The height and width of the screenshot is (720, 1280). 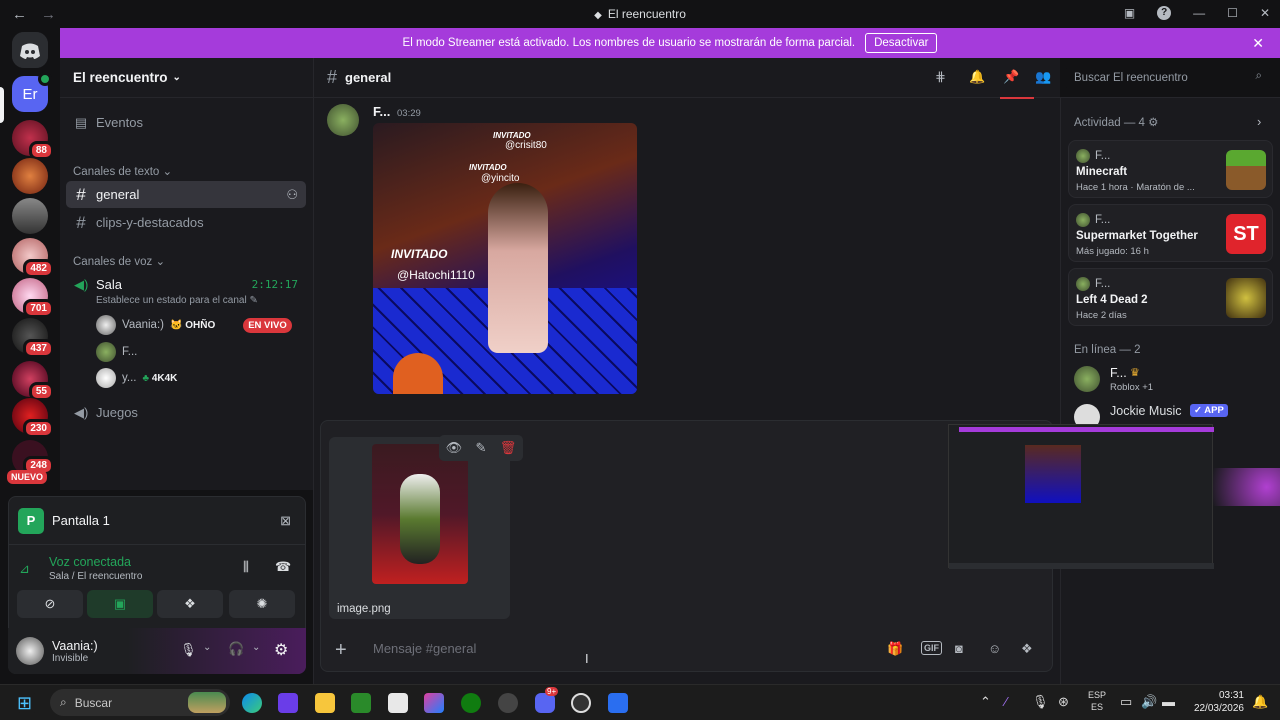 I want to click on message-input: Mensaje #general, so click(x=424, y=648).